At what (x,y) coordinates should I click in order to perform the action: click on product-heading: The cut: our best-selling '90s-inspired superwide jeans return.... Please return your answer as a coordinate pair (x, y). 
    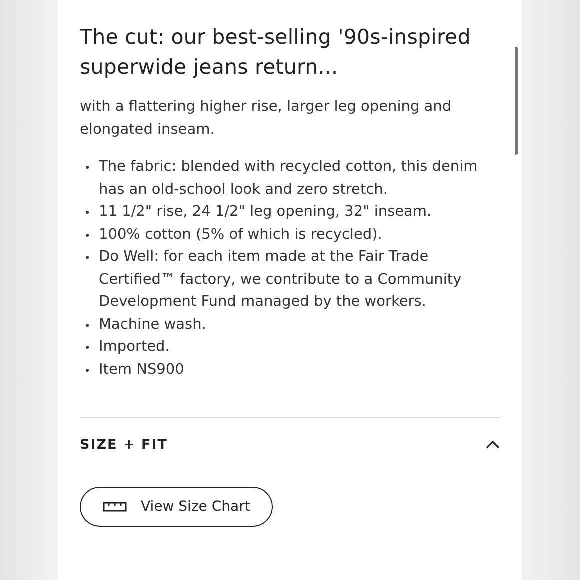
    Looking at the image, I should click on (276, 52).